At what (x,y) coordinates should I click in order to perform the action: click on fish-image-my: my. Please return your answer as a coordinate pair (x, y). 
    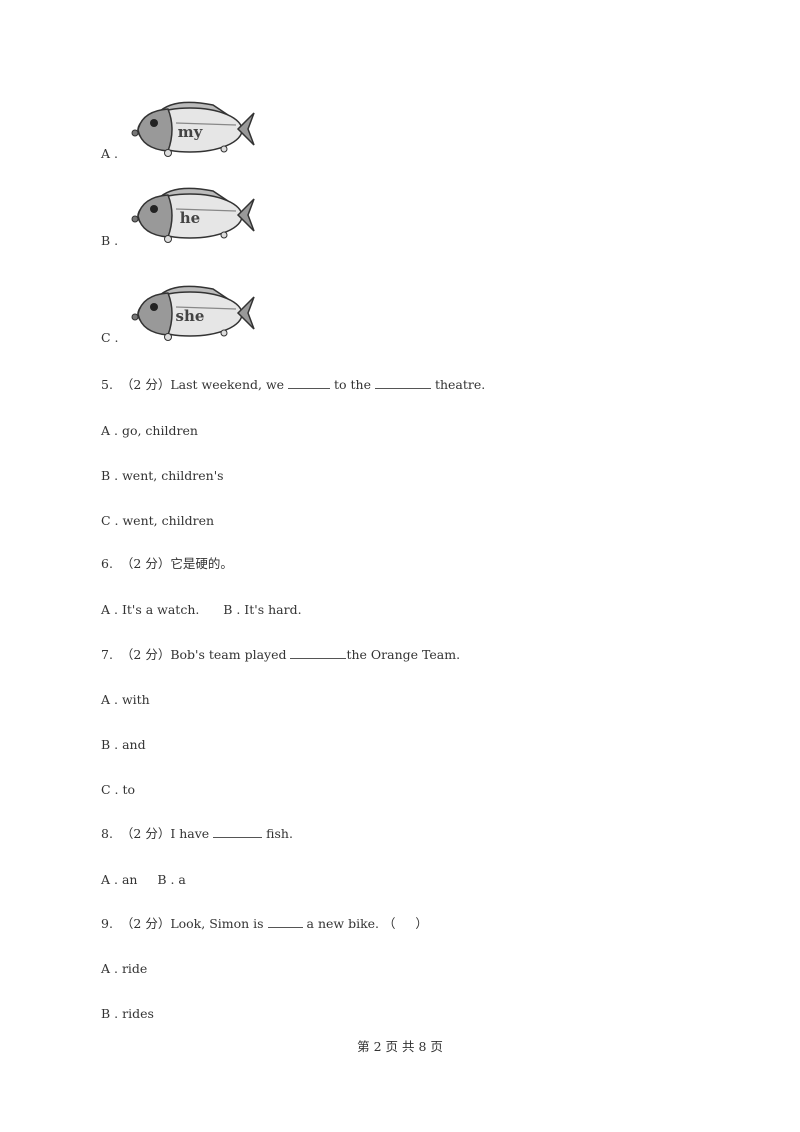
    Looking at the image, I should click on (193, 129).